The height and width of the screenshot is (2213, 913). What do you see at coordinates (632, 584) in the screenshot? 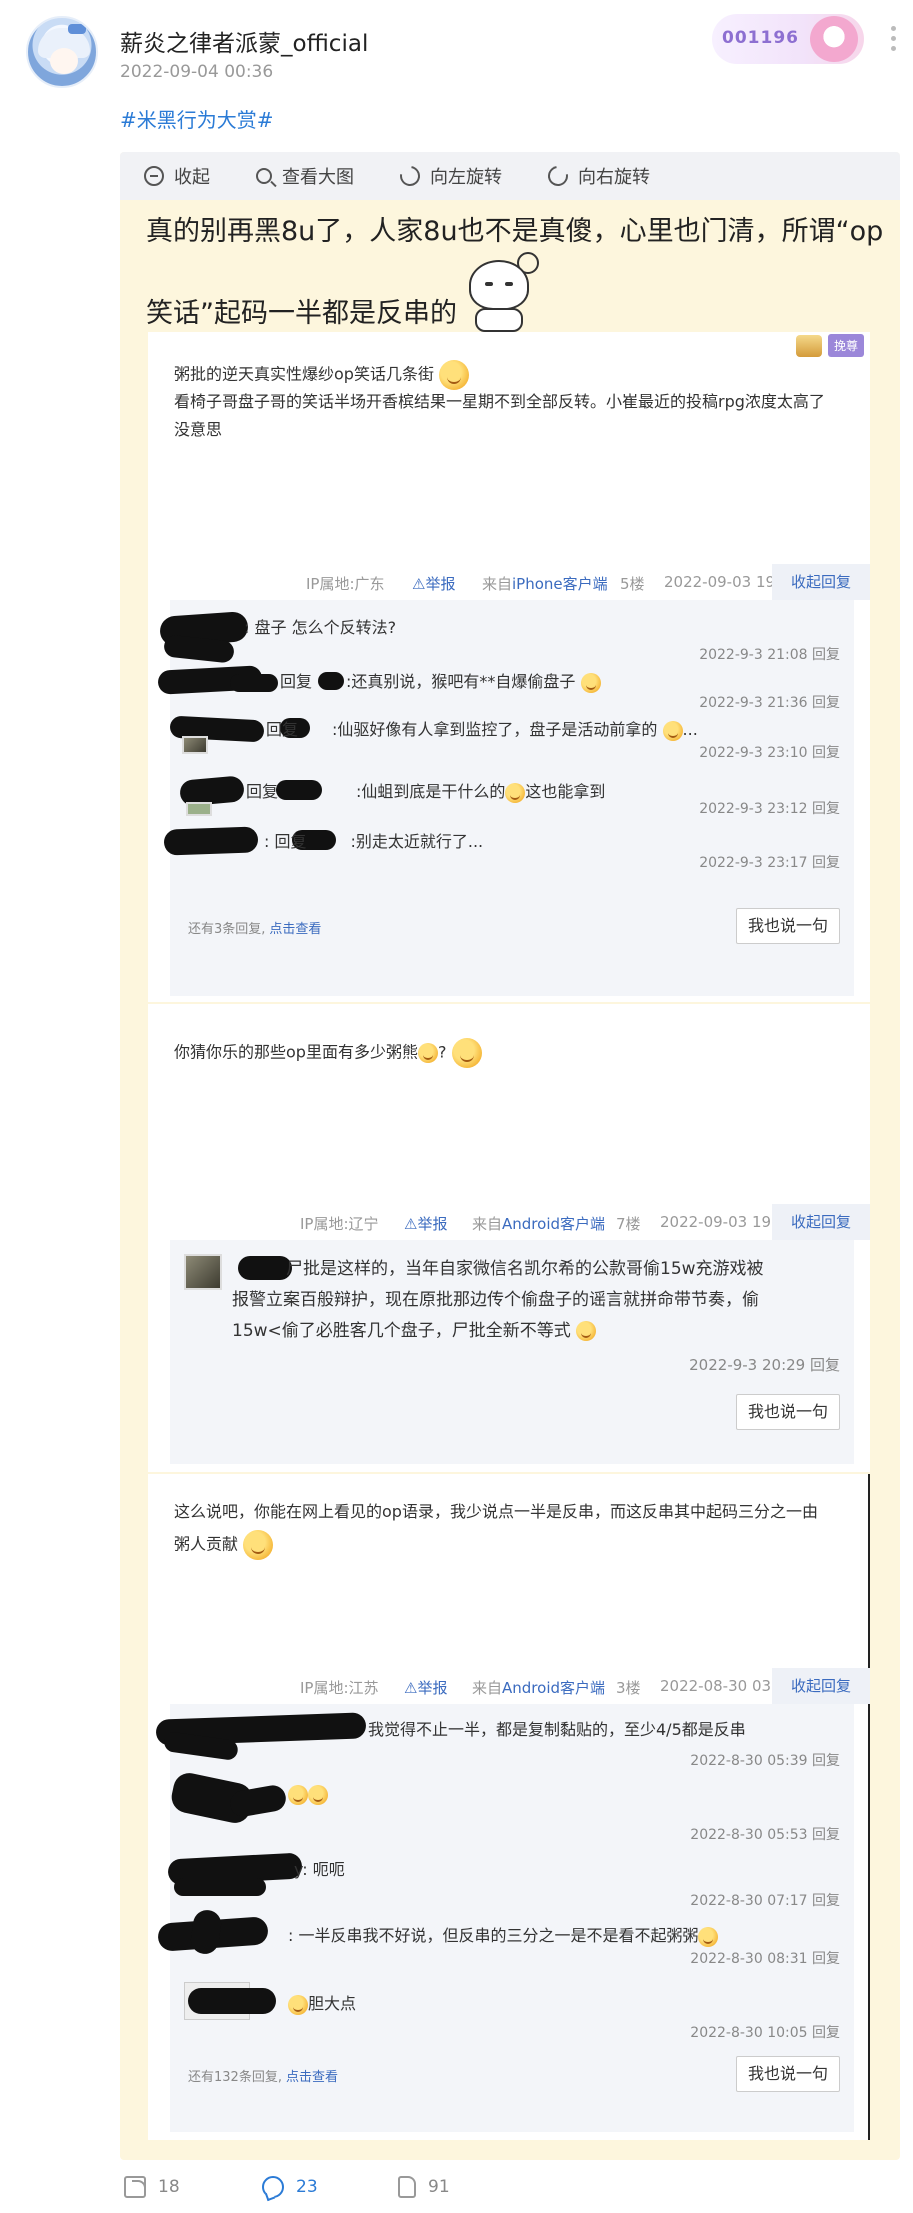
I see `floor-number: 5楼` at bounding box center [632, 584].